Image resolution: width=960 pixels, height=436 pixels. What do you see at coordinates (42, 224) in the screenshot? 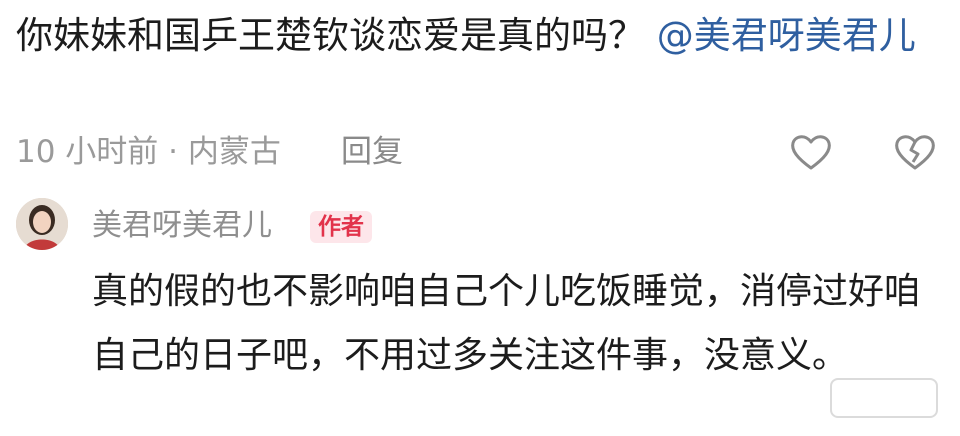
I see `avatar` at bounding box center [42, 224].